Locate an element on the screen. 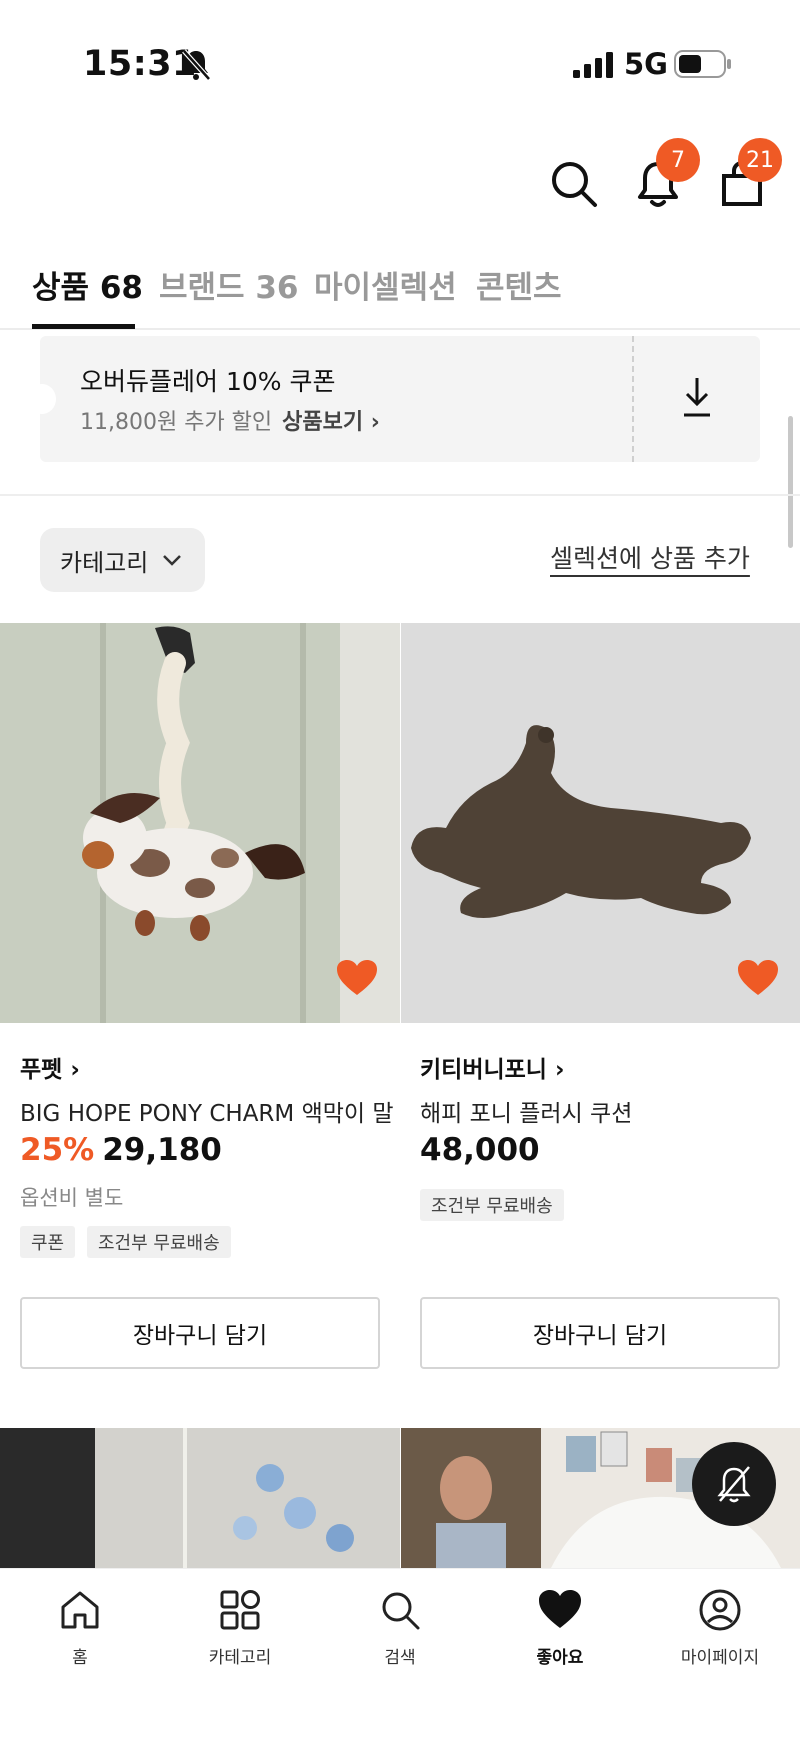 Image resolution: width=800 pixels, height=1740 pixels. nav-label: 홈 is located at coordinates (80, 1658).